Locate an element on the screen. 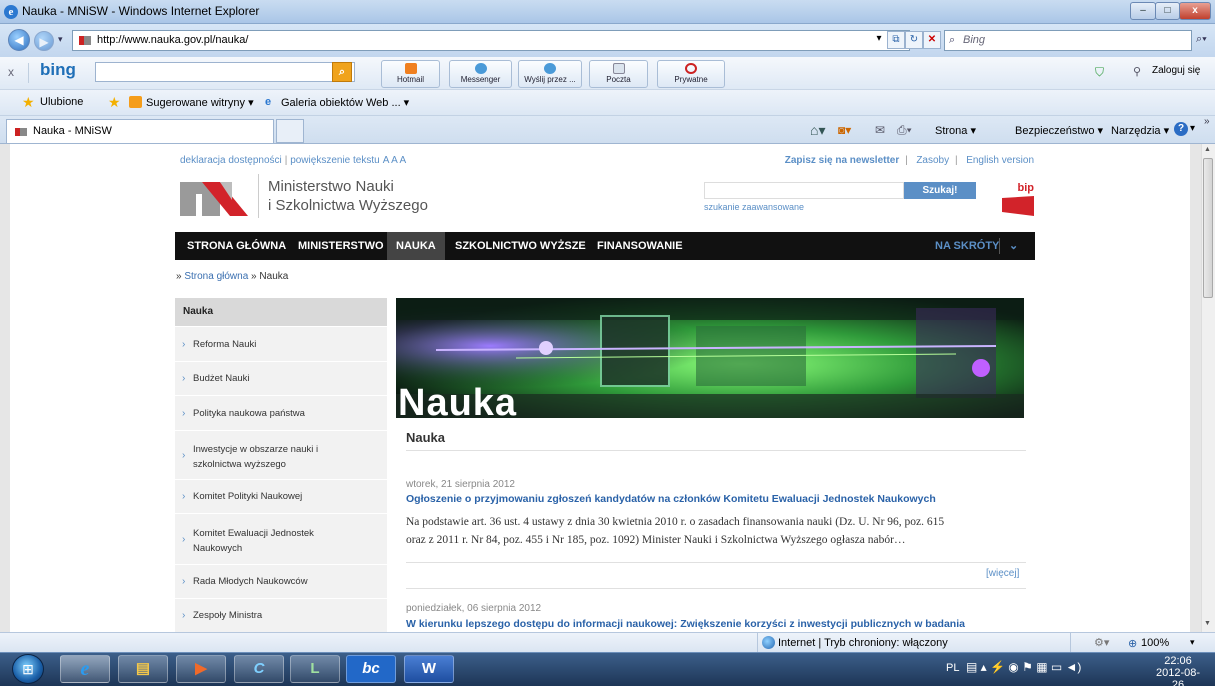  zoom-icon: ⊕ is located at coordinates (1132, 643).